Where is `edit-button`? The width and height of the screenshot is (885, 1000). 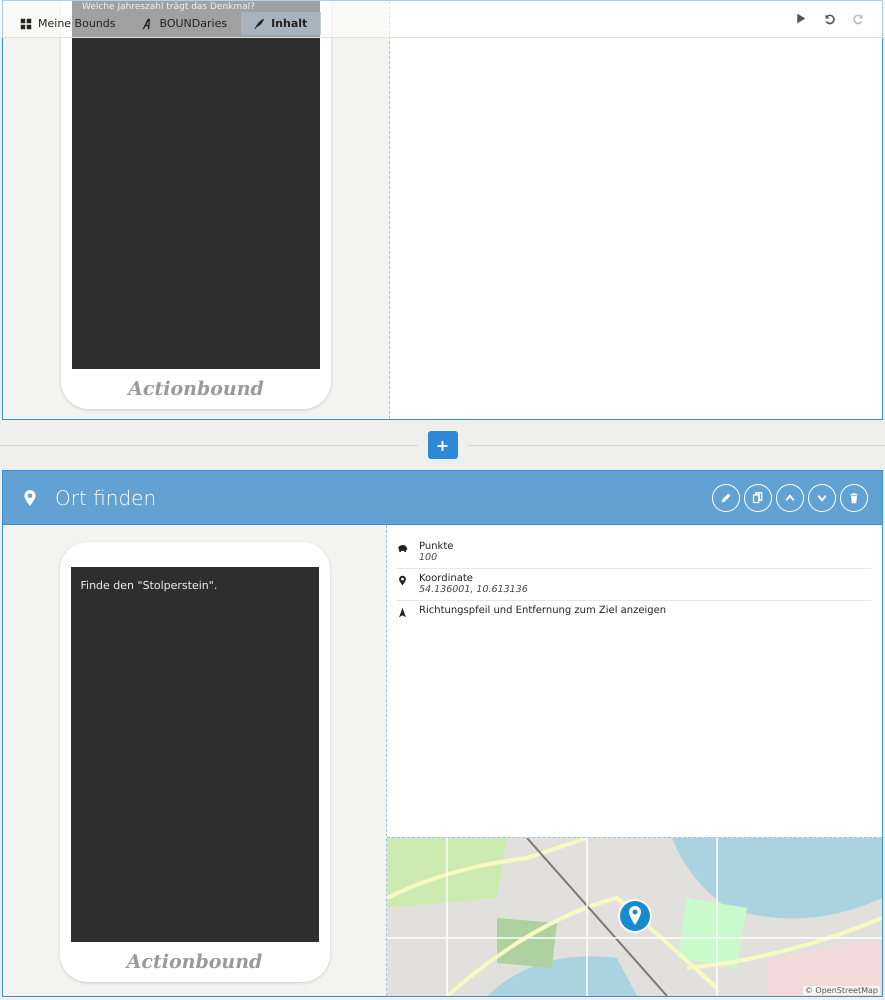 edit-button is located at coordinates (726, 498).